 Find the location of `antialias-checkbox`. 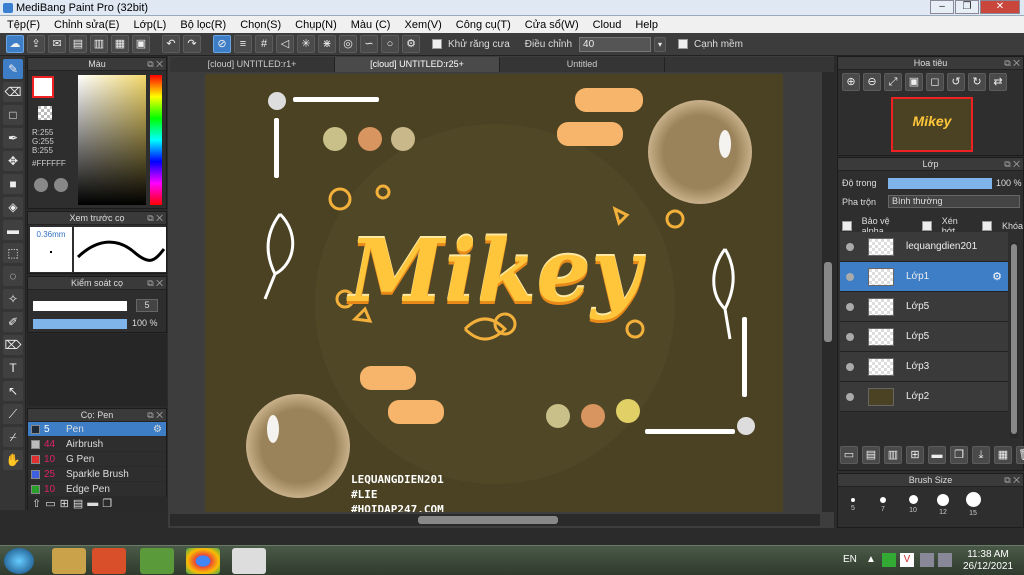

antialias-checkbox is located at coordinates (437, 44).